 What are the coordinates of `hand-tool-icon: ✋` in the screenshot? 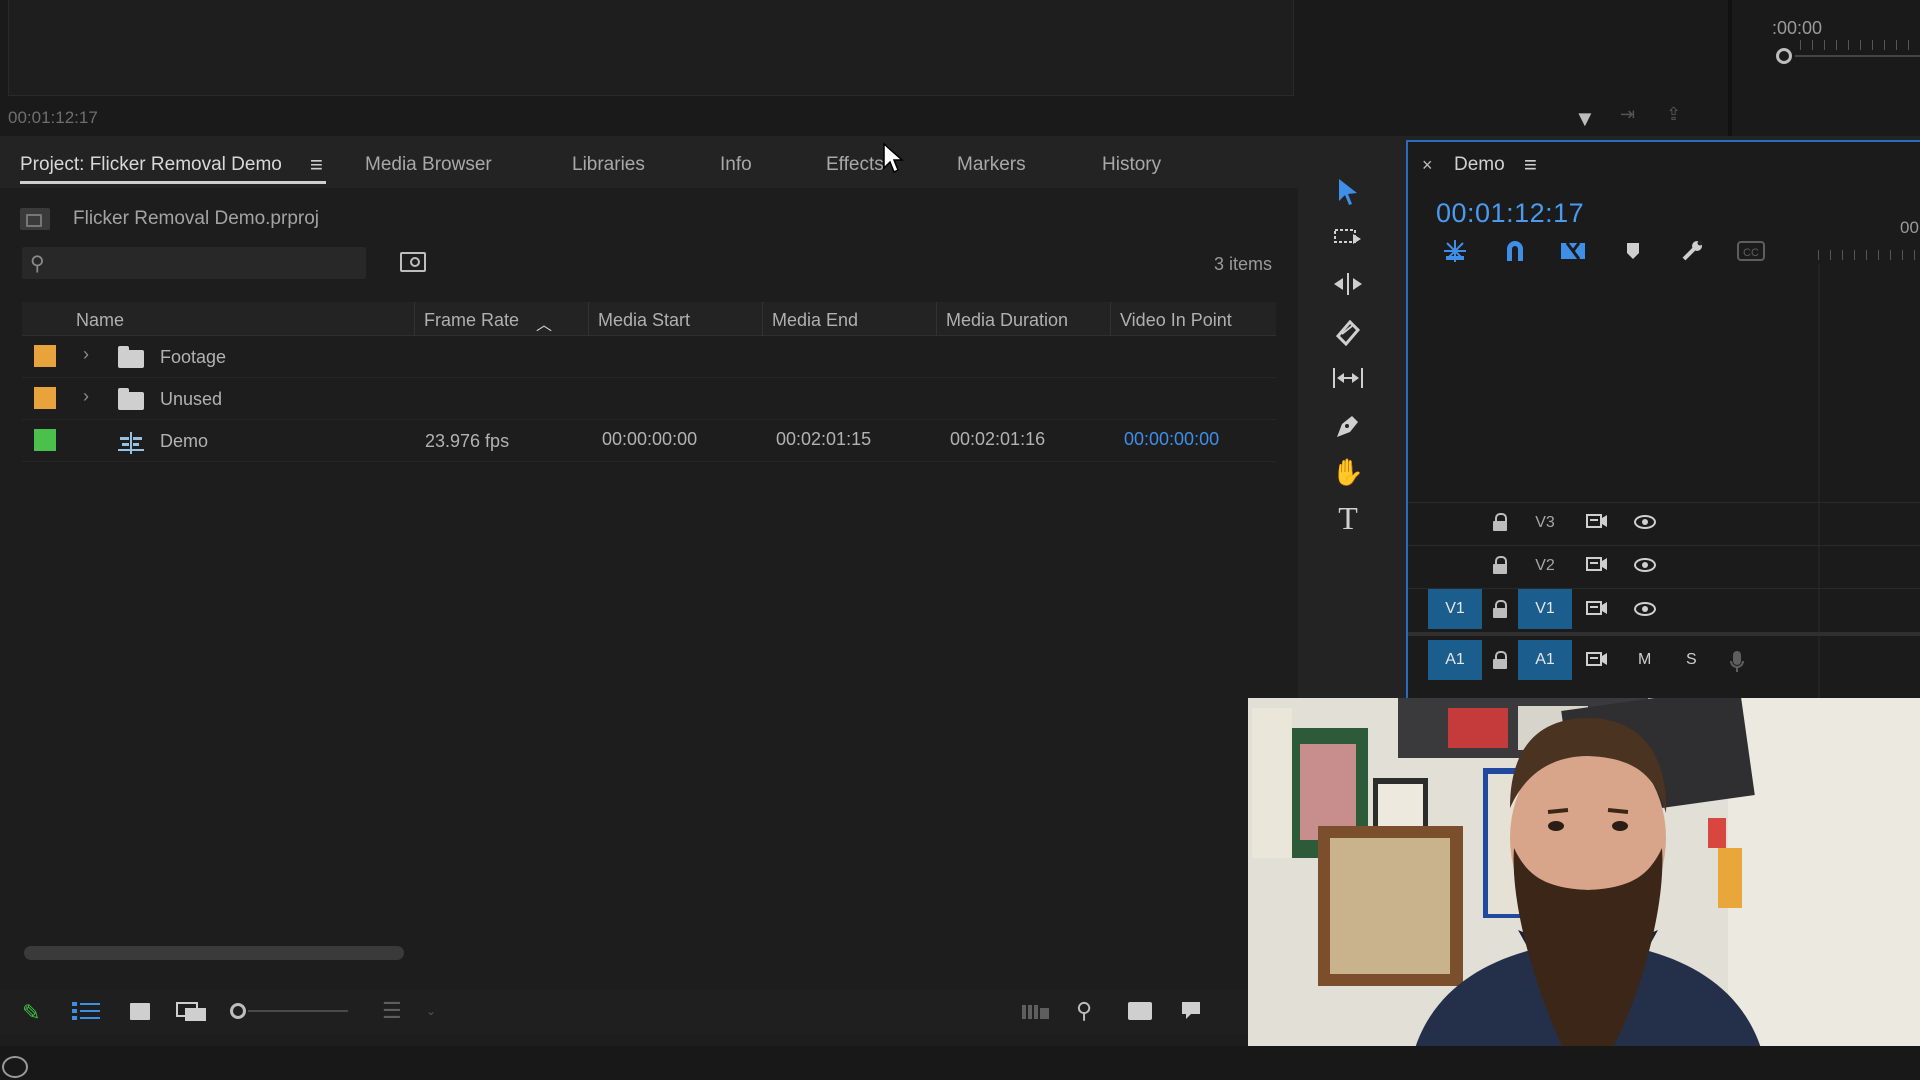 It's located at (1348, 472).